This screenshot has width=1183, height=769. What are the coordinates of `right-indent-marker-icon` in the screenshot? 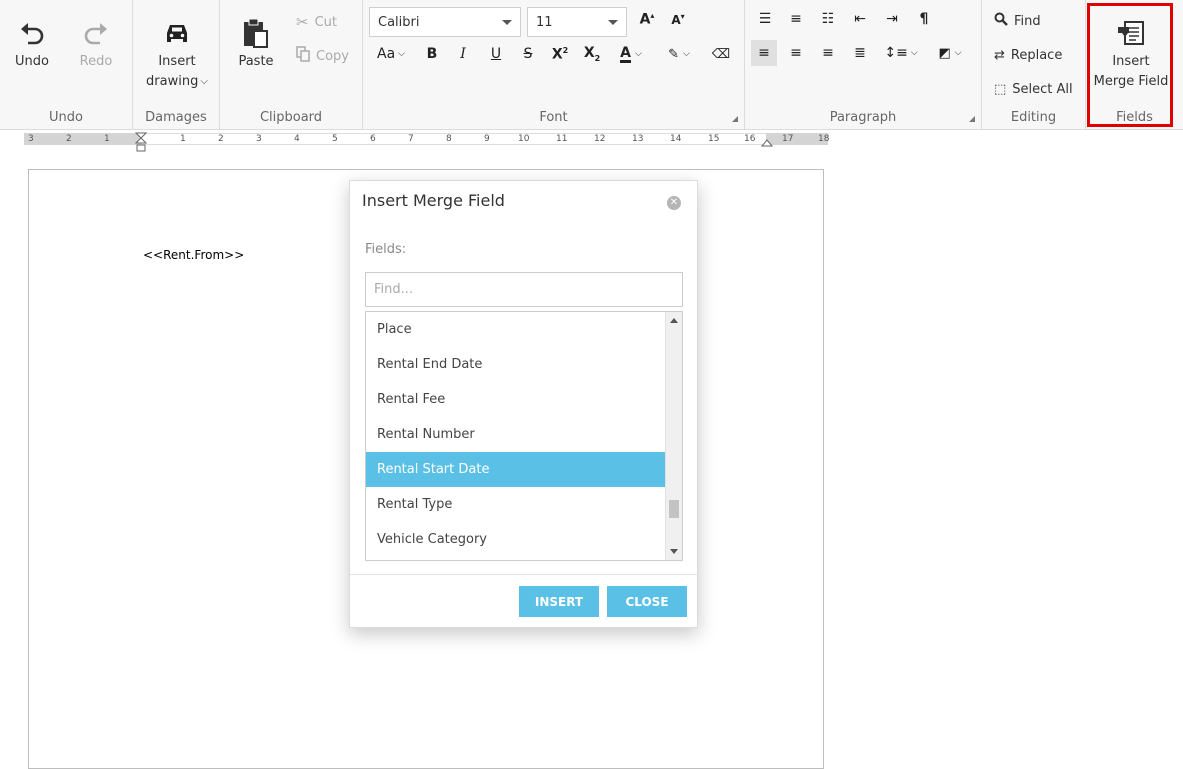 It's located at (767, 142).